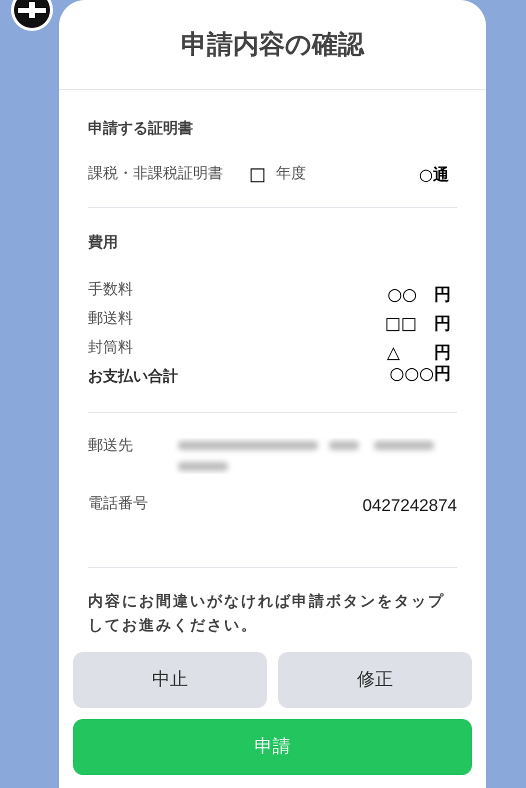 This screenshot has width=526, height=788. Describe the element at coordinates (118, 504) in the screenshot. I see `field-label: 電話番号` at that location.